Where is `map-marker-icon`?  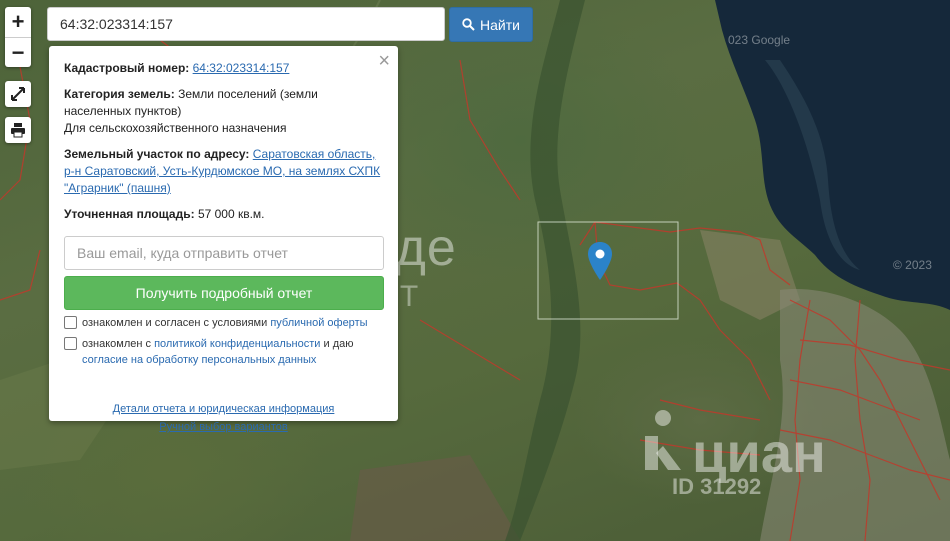
map-marker-icon is located at coordinates (600, 261).